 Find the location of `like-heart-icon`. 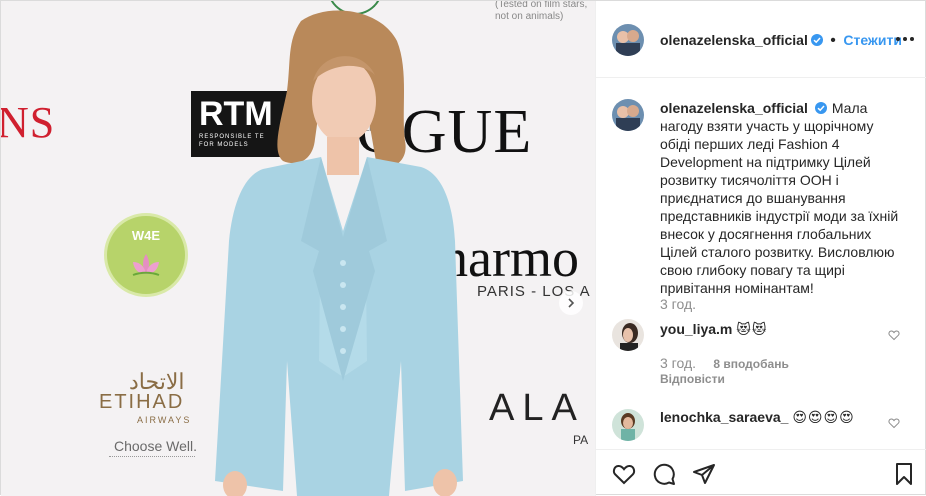

like-heart-icon is located at coordinates (624, 474).